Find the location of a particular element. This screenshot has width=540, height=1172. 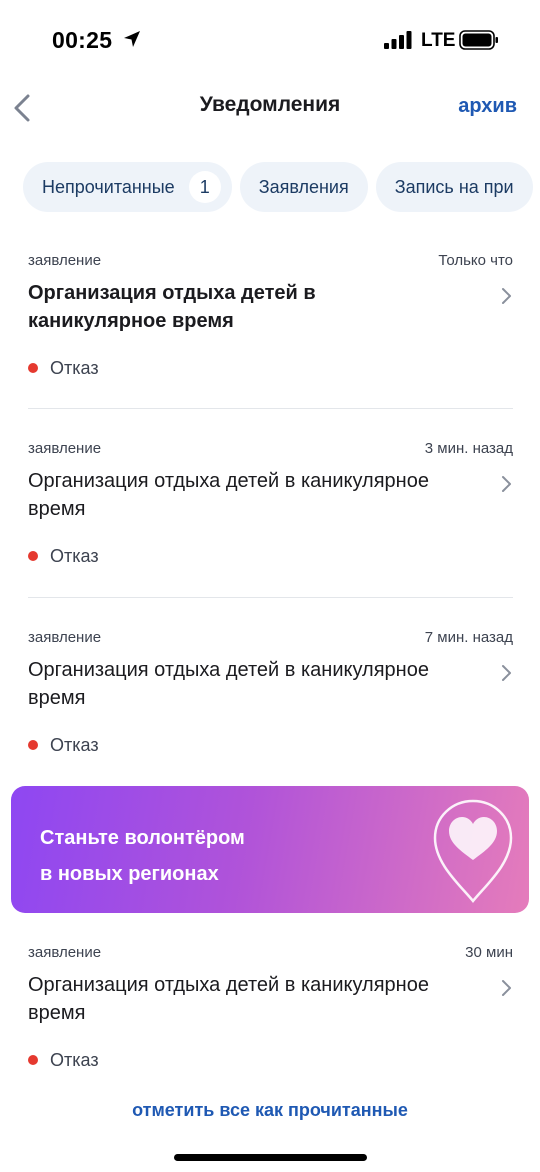

status-time: 00:25 is located at coordinates (82, 40).